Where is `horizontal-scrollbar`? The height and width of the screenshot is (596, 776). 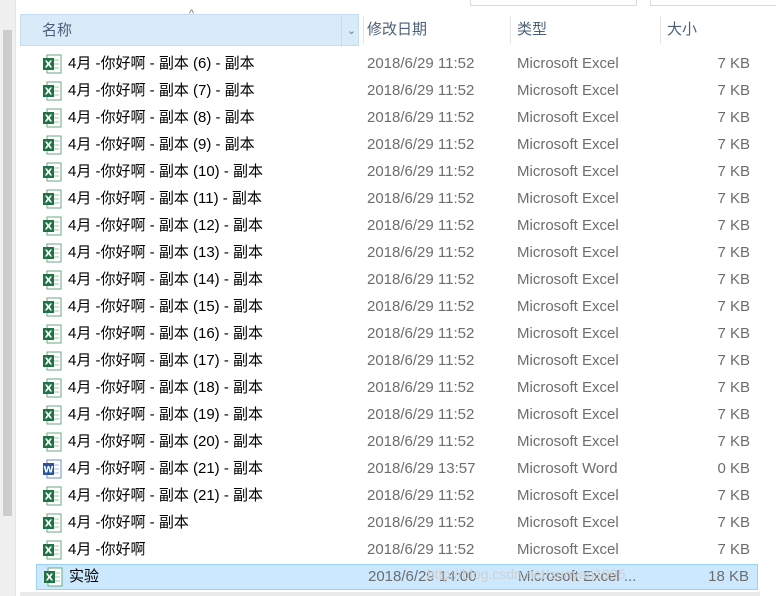 horizontal-scrollbar is located at coordinates (390, 594).